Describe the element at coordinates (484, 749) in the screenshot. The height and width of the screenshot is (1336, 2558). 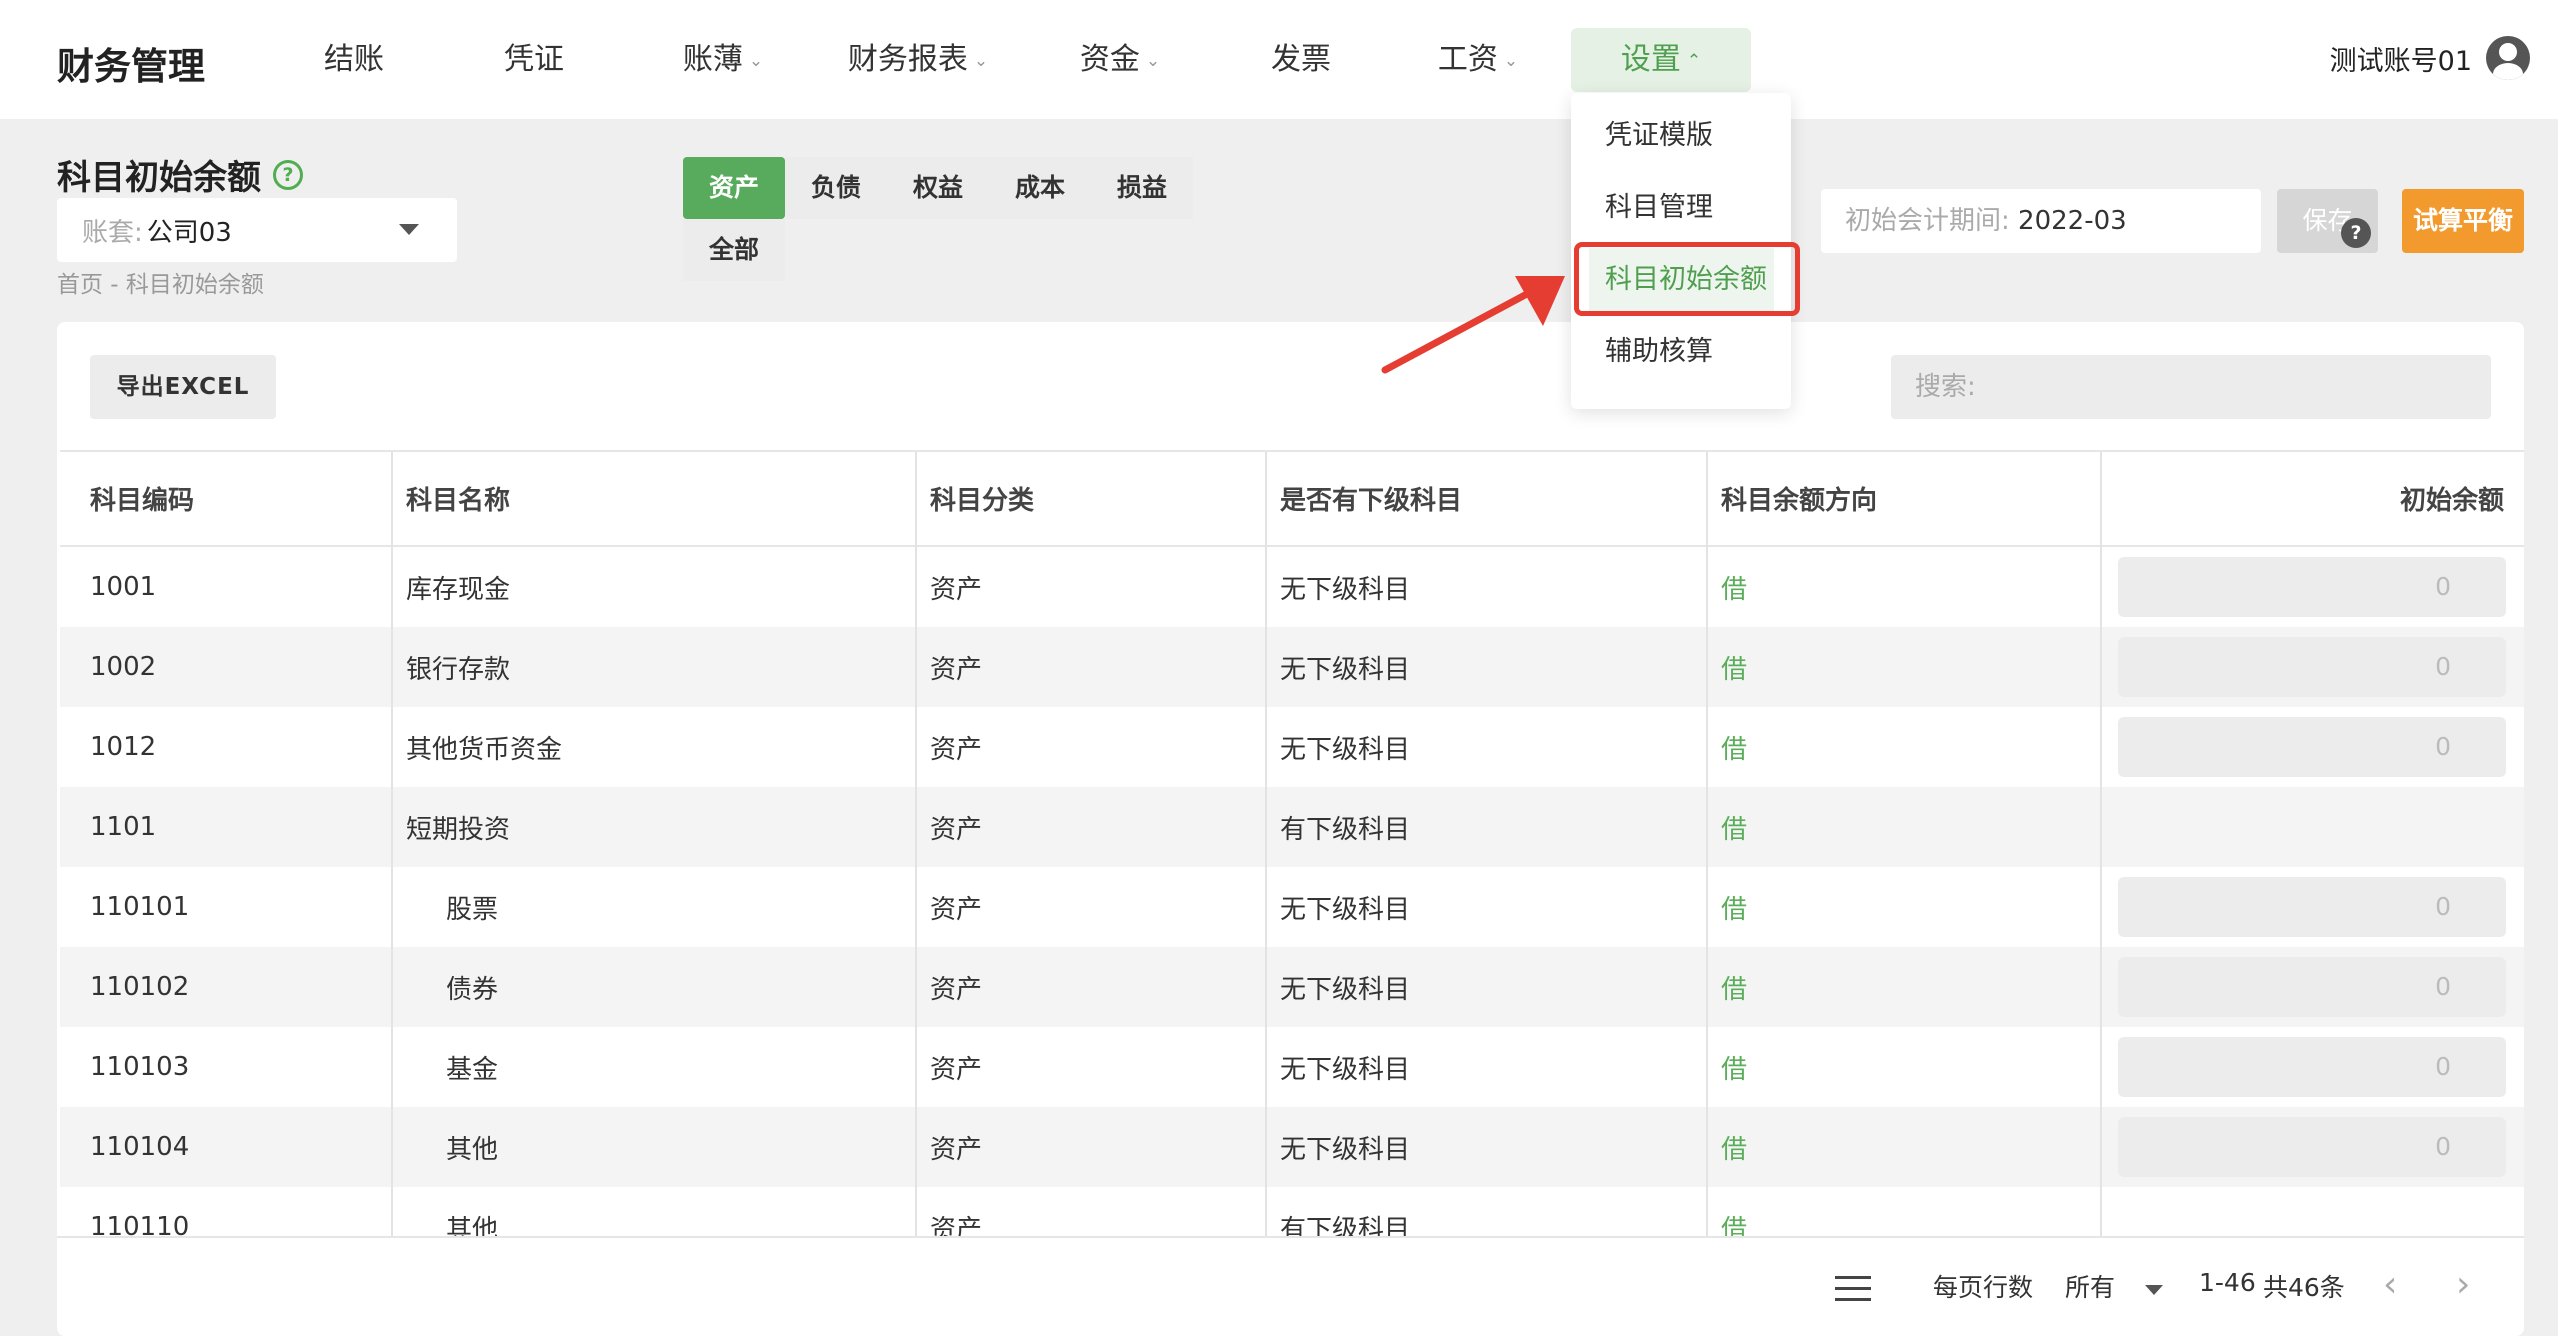
I see `subject-name: 其他货币资金` at that location.